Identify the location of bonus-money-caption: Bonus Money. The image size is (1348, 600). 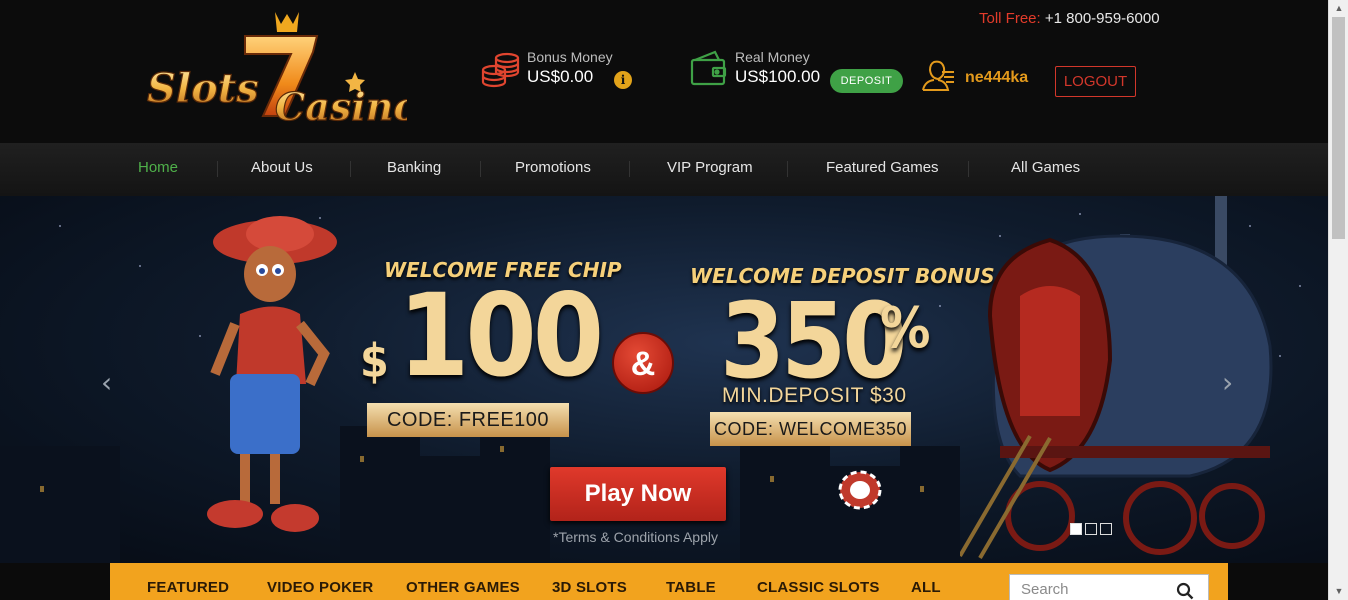
(570, 57).